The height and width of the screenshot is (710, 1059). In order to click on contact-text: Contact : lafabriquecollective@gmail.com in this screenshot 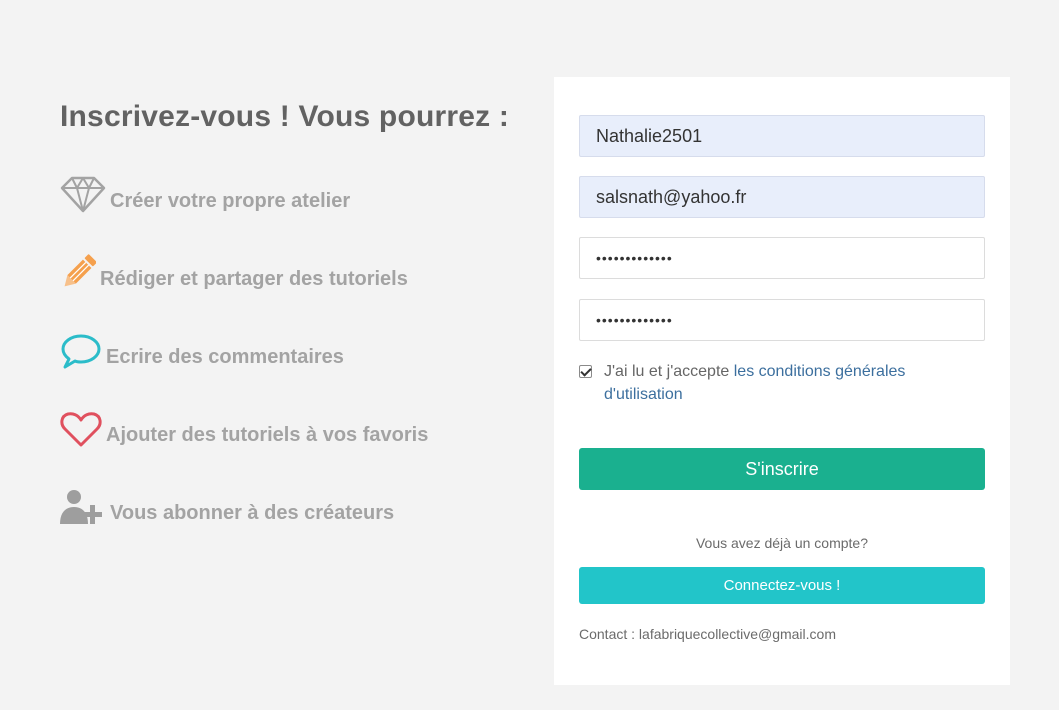, I will do `click(707, 634)`.